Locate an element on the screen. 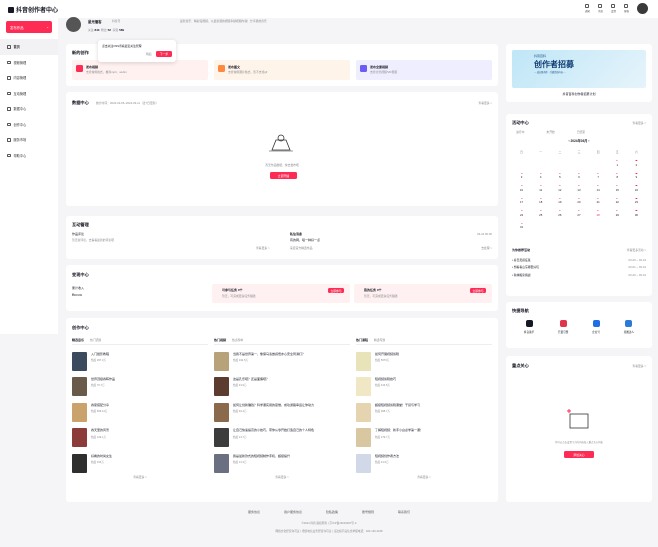 The height and width of the screenshot is (547, 658). calendar-day: 18 is located at coordinates (540, 202).